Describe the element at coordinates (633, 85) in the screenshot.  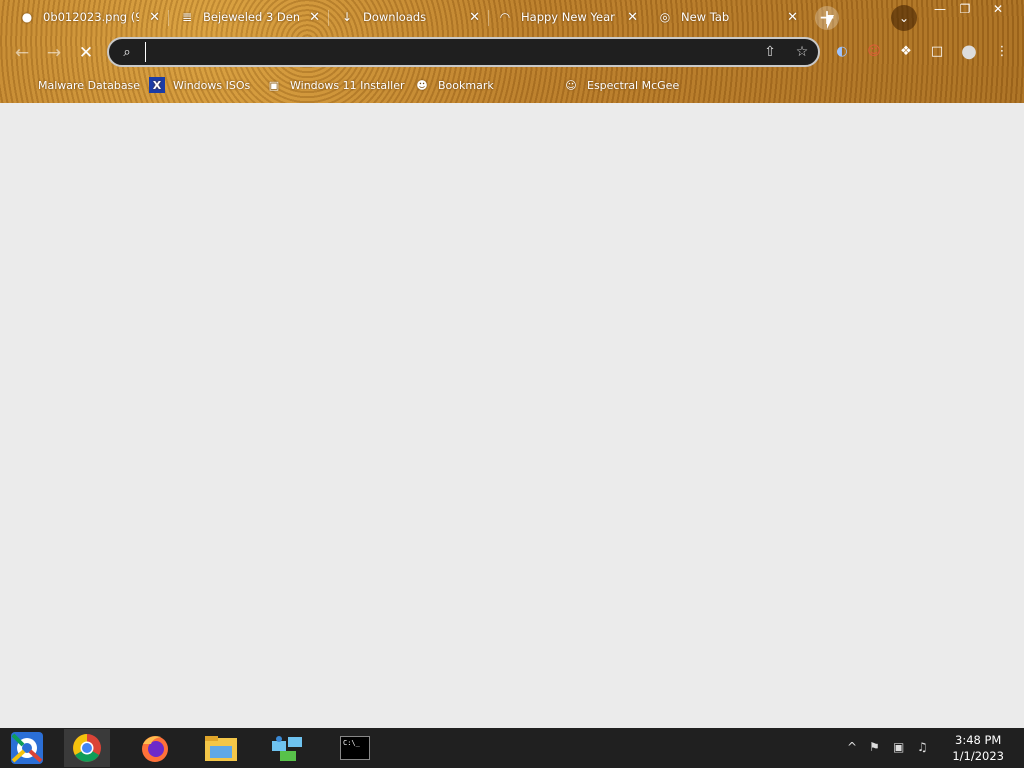
I see `bookmark-label: Espectral McGee` at that location.